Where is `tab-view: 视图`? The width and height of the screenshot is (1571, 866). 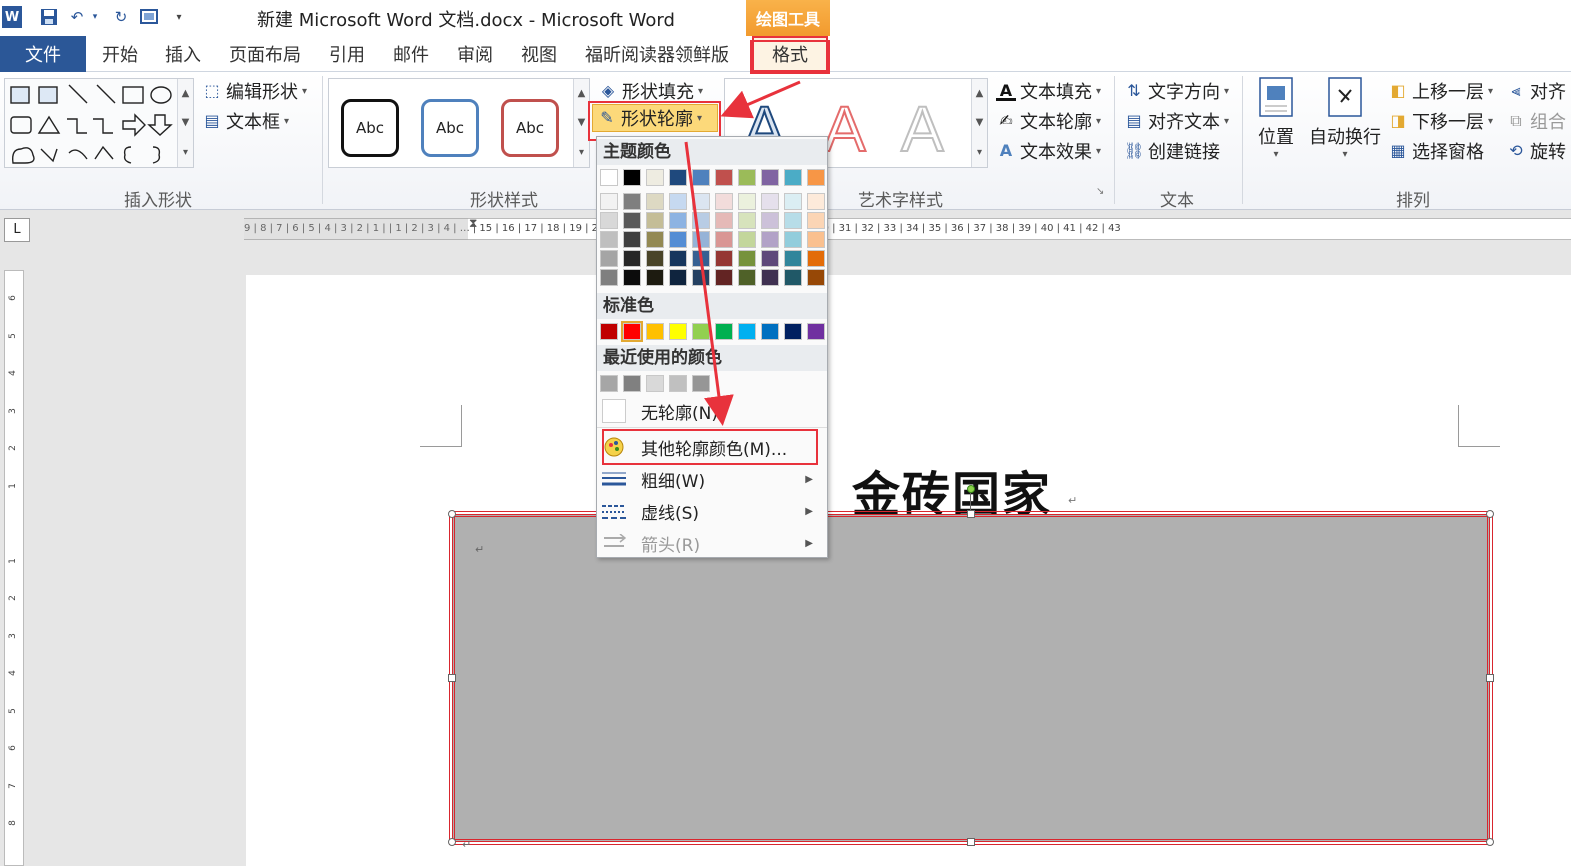 tab-view: 视图 is located at coordinates (539, 54).